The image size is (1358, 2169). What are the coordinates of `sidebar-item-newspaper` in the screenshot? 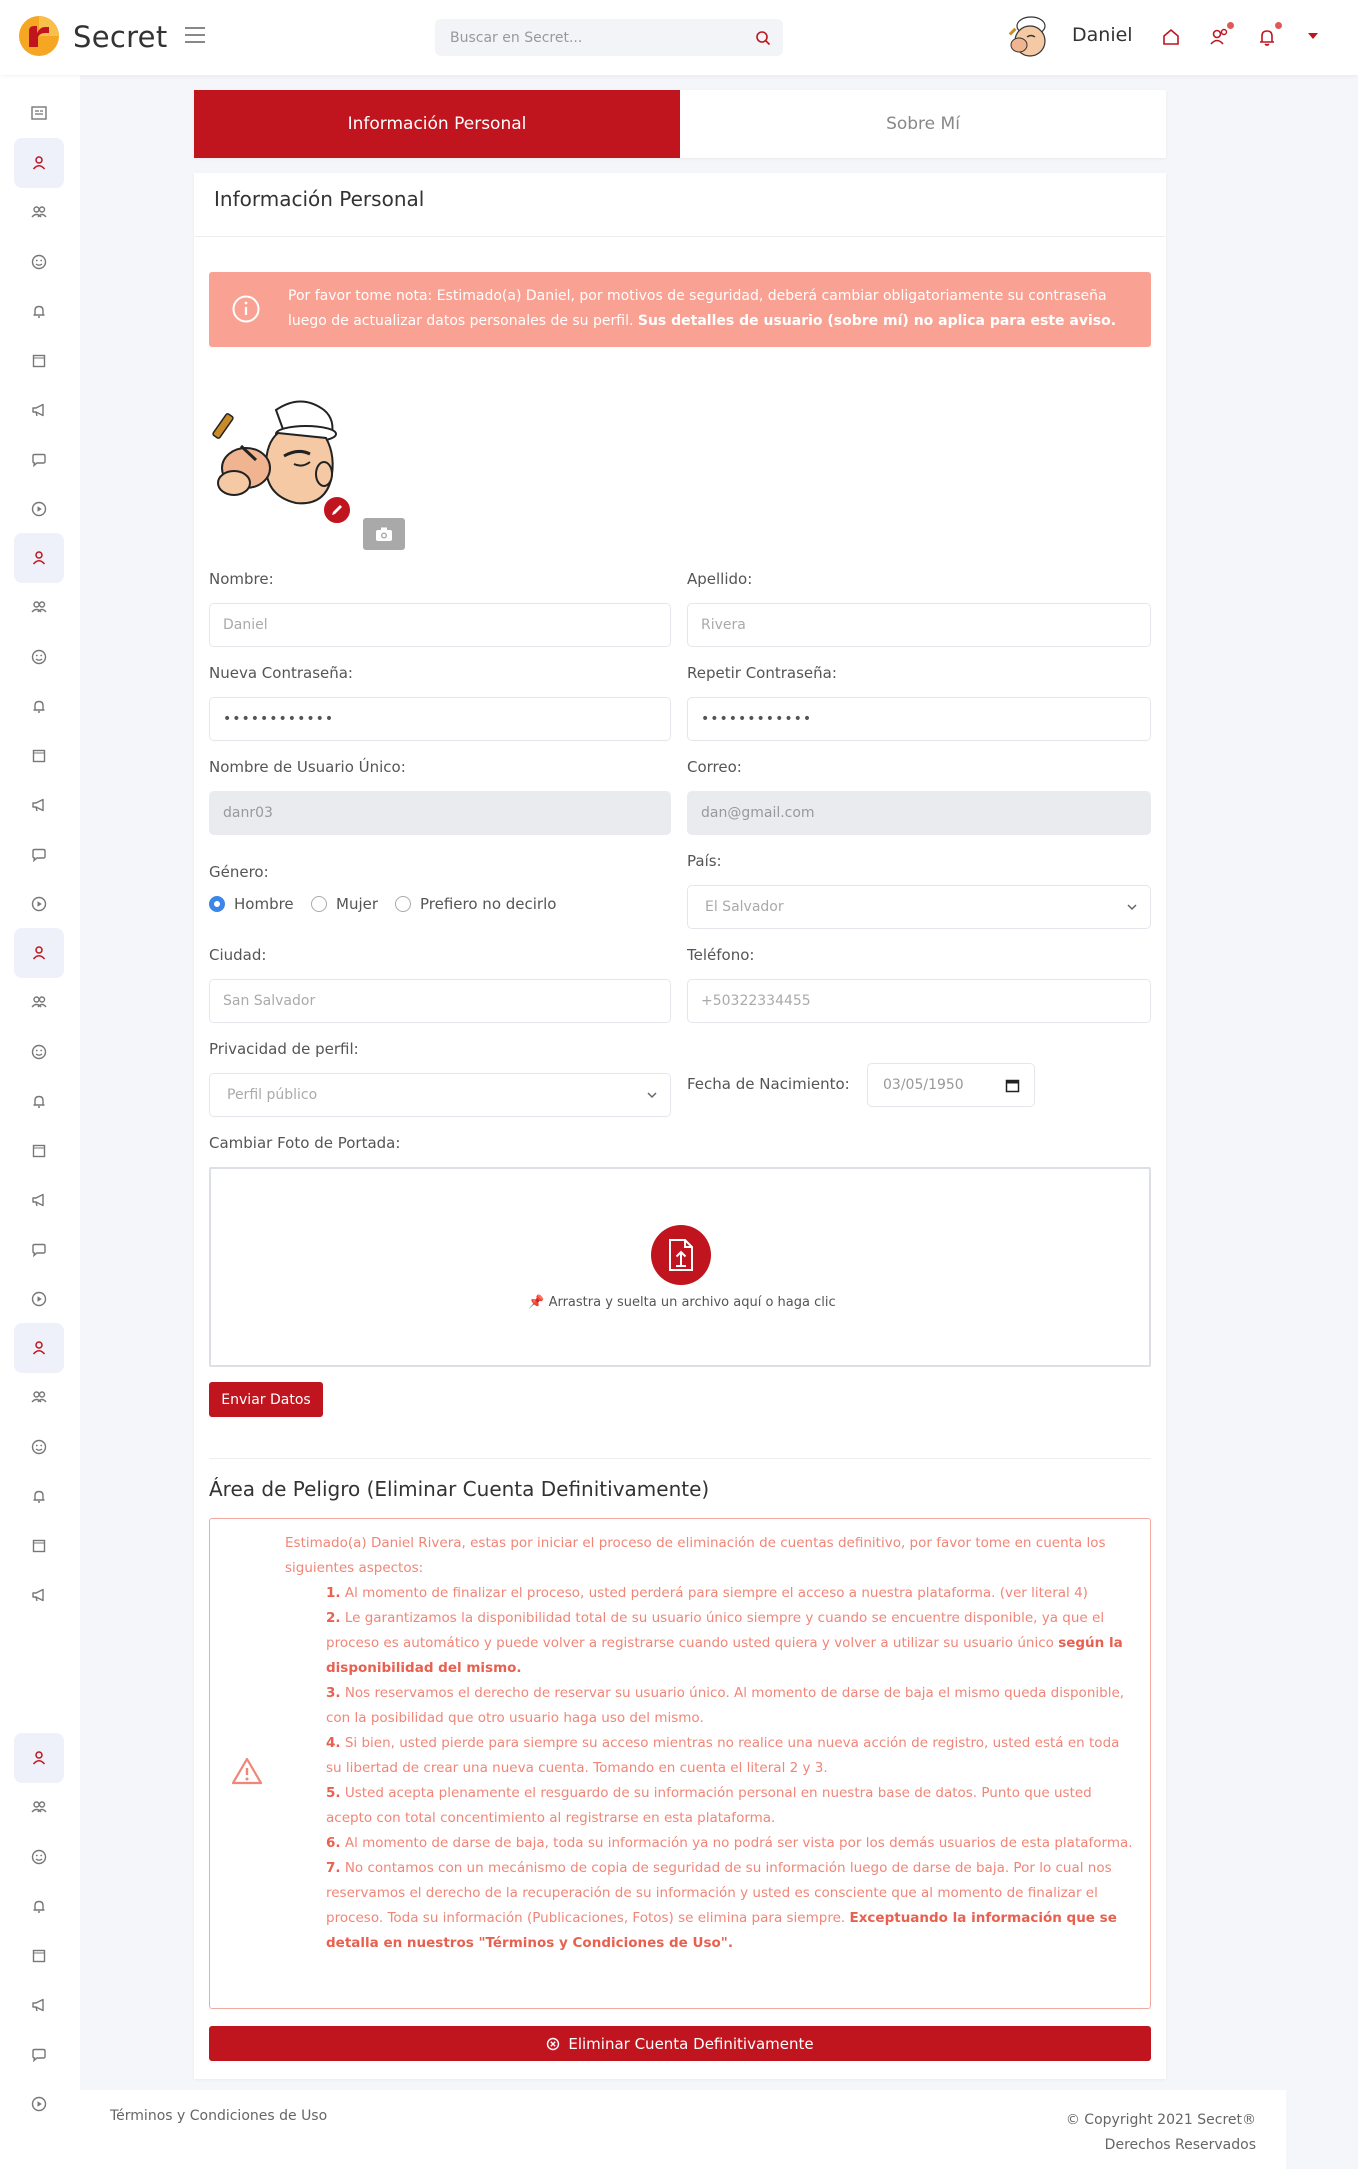 It's located at (39, 113).